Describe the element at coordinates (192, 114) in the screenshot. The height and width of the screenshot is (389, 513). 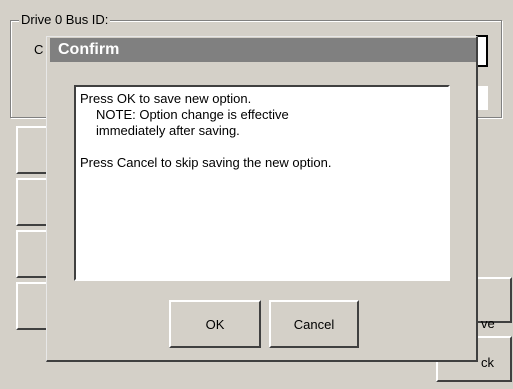
I see `message-note-line: NOTE: Option change is effective` at that location.